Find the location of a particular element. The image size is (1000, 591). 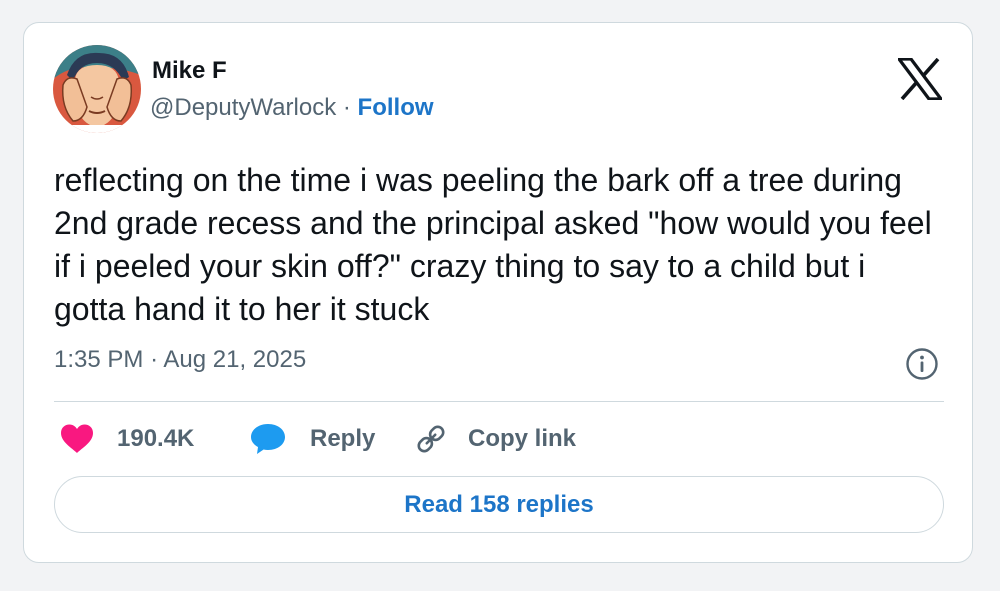

tweet-timestamp: 1:35 PM · Aug 21, 2025 is located at coordinates (180, 360).